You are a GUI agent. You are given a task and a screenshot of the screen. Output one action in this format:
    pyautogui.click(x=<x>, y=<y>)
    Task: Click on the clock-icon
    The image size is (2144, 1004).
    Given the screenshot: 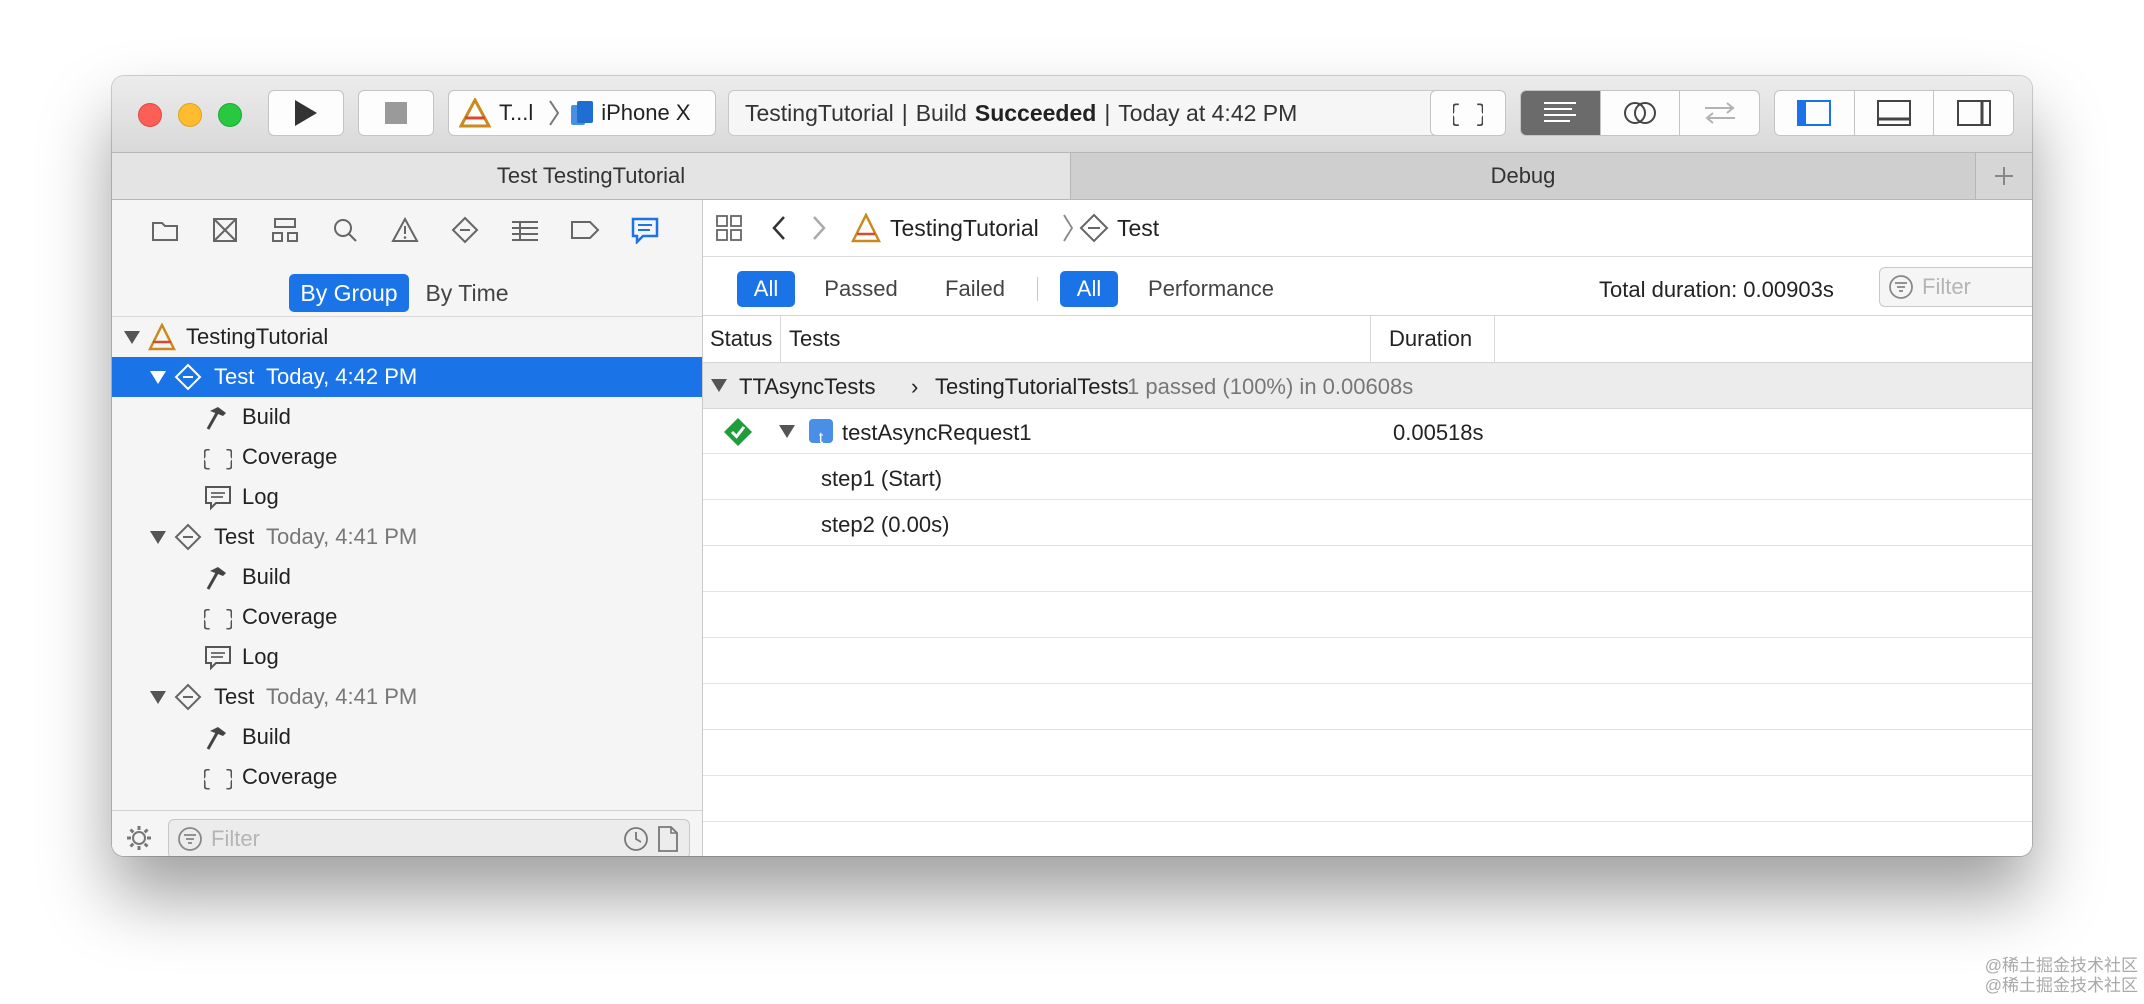 What is the action you would take?
    pyautogui.click(x=636, y=839)
    